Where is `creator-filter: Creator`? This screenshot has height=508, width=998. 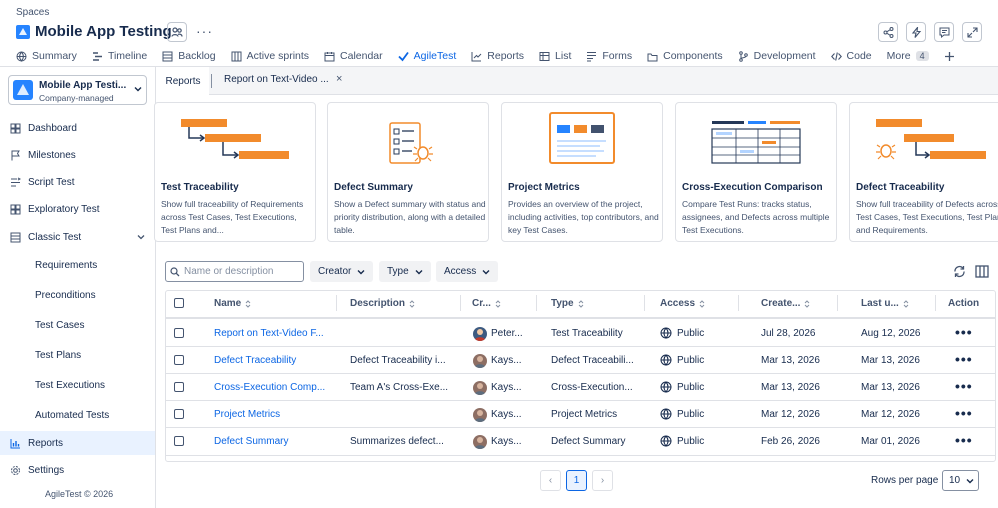 creator-filter: Creator is located at coordinates (342, 271).